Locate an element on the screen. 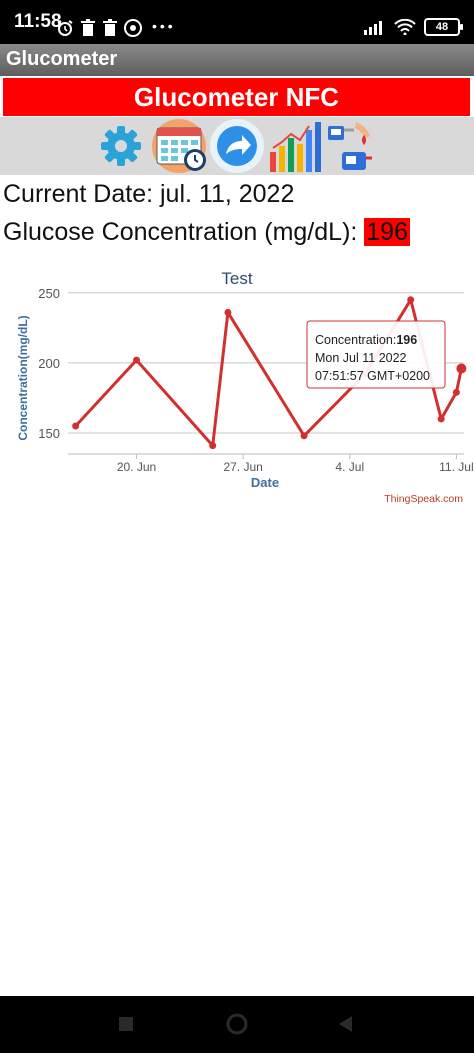 This screenshot has height=1058, width=474. battery-icon: 48 is located at coordinates (443, 27).